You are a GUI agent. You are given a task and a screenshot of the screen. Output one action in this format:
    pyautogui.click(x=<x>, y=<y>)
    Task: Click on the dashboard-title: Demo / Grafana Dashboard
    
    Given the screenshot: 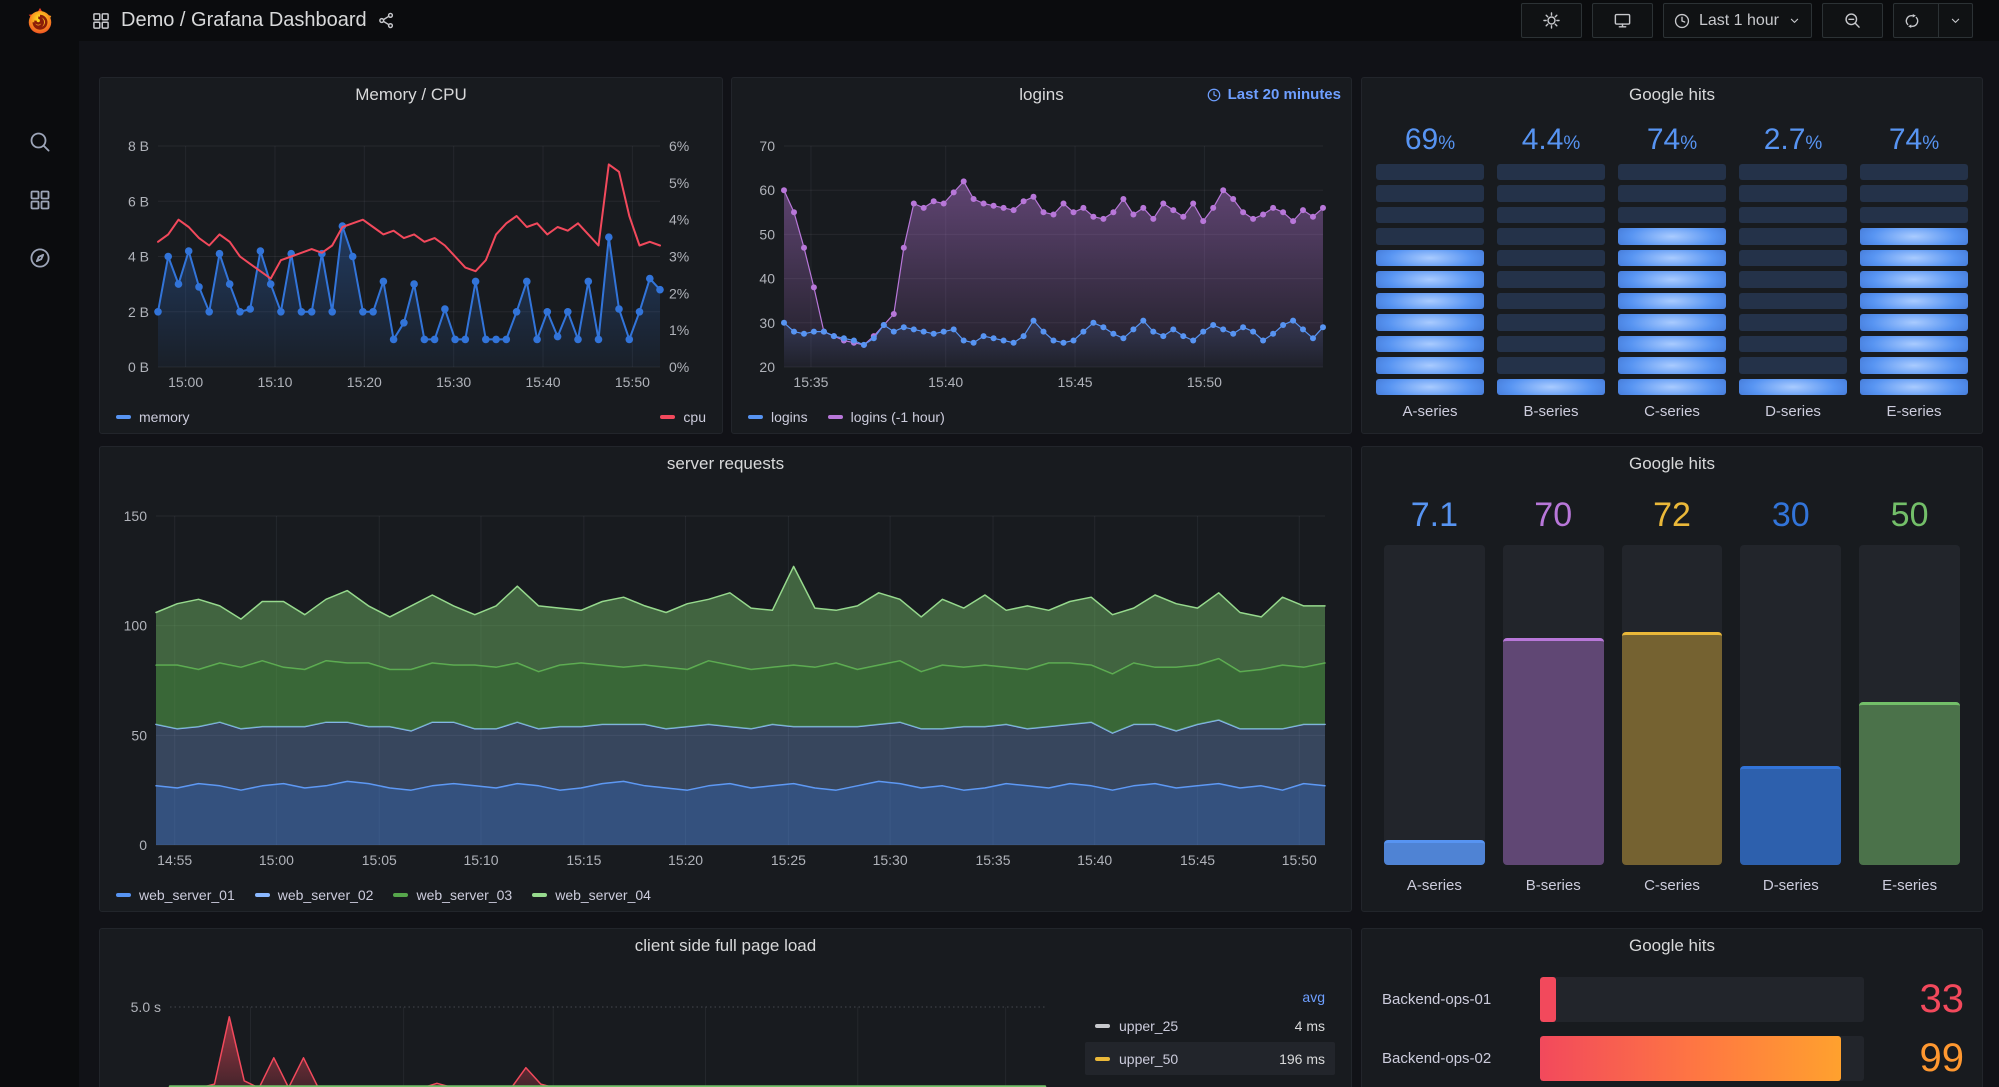 What is the action you would take?
    pyautogui.click(x=244, y=20)
    